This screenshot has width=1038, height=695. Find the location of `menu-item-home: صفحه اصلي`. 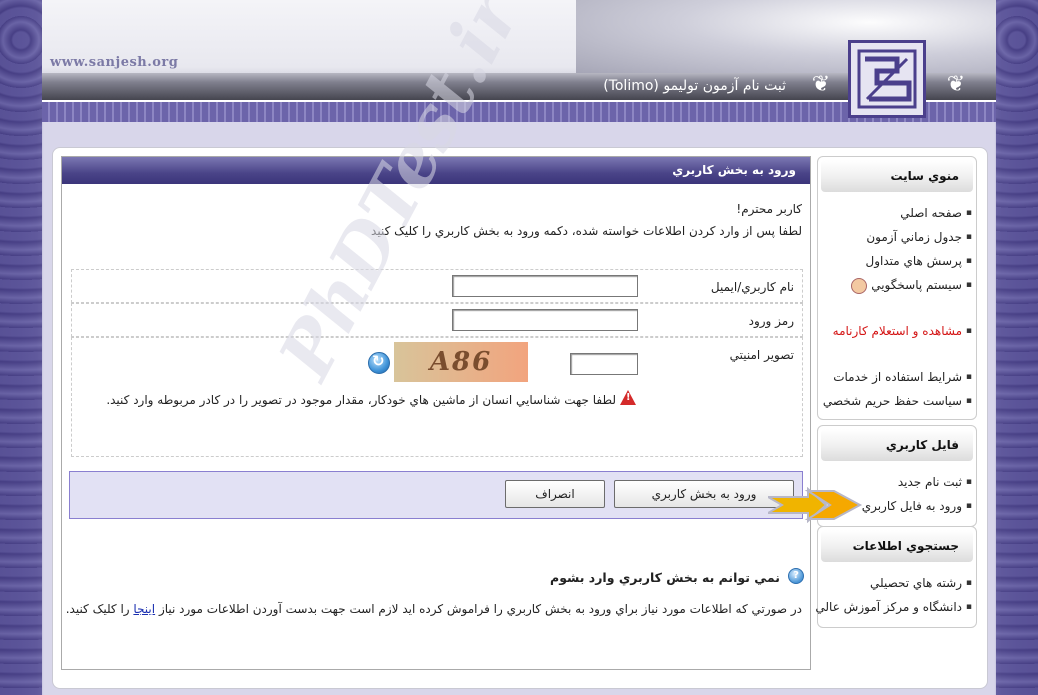

menu-item-home: صفحه اصلي is located at coordinates (898, 213).